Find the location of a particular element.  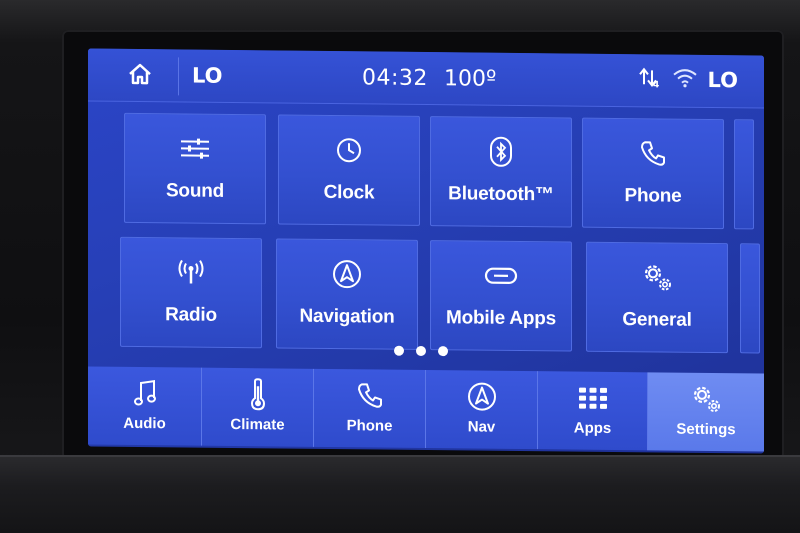

dashboard-trim is located at coordinates (400, 494).